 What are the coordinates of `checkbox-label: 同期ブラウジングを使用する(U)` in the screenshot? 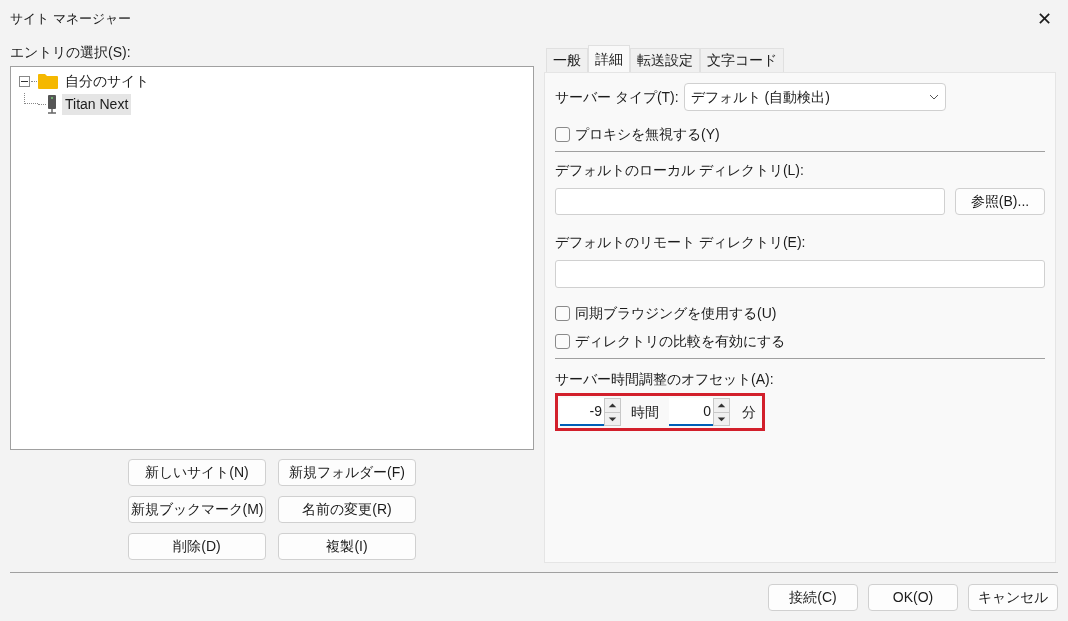 It's located at (676, 313).